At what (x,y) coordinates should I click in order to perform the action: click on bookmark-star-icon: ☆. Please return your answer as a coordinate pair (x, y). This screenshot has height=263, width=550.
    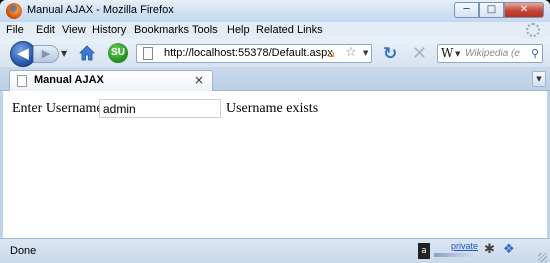
    Looking at the image, I should click on (351, 52).